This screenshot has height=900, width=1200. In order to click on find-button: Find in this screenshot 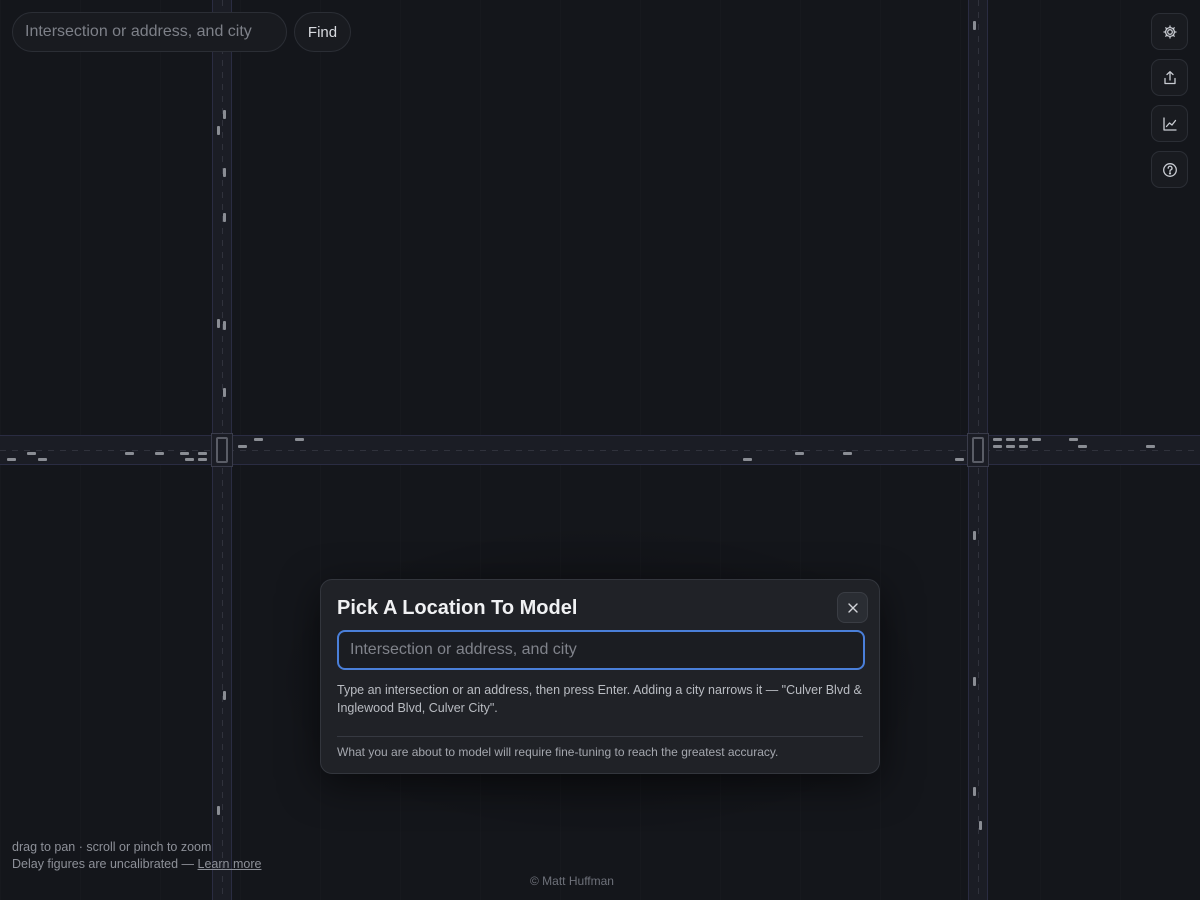, I will do `click(322, 32)`.